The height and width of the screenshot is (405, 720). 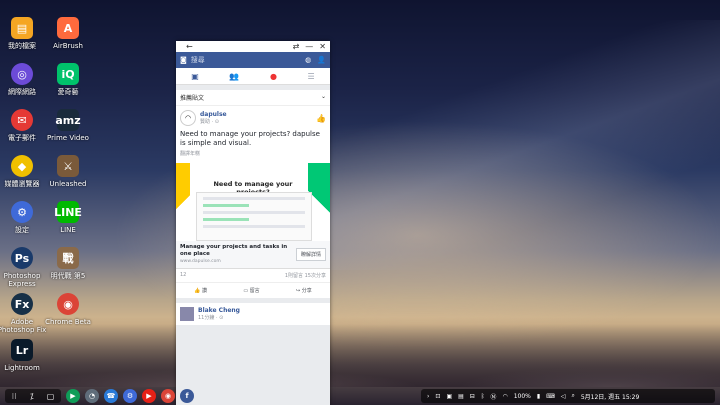 What do you see at coordinates (504, 396) in the screenshot?
I see `wifi-icon: ◠` at bounding box center [504, 396].